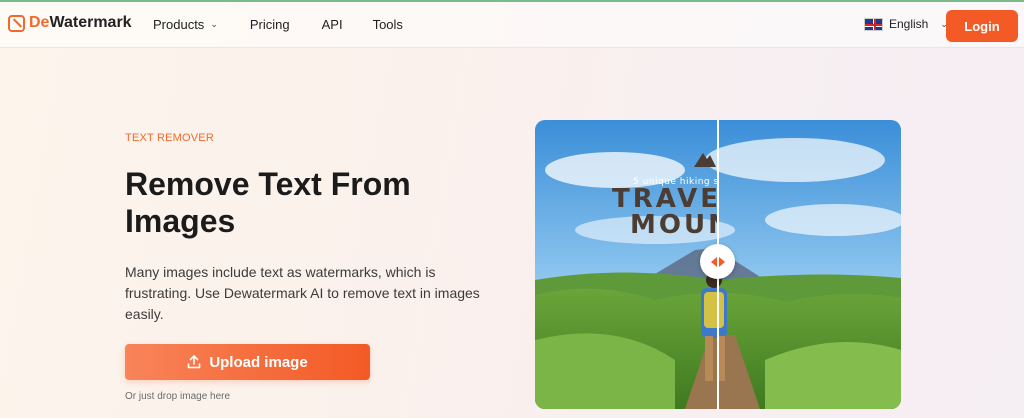  I want to click on logo: DeWatermark, so click(70, 23).